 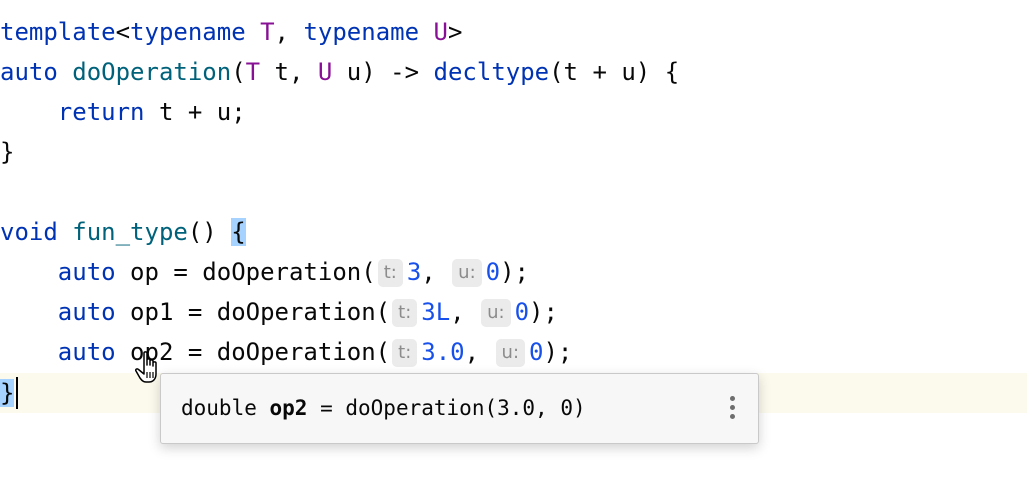 What do you see at coordinates (491, 72) in the screenshot?
I see `decltype-keyword: decltype` at bounding box center [491, 72].